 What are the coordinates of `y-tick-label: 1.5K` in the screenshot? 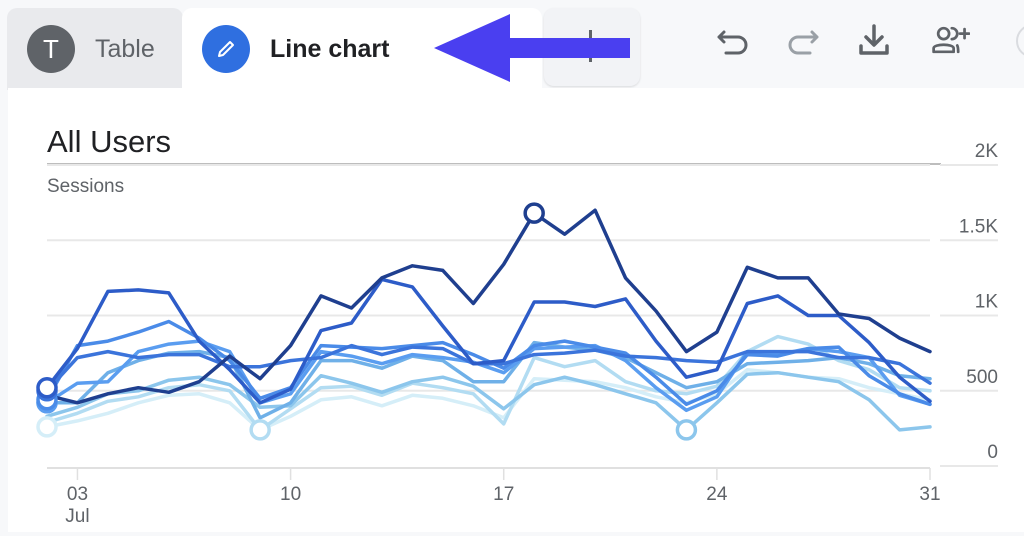 It's located at (978, 226).